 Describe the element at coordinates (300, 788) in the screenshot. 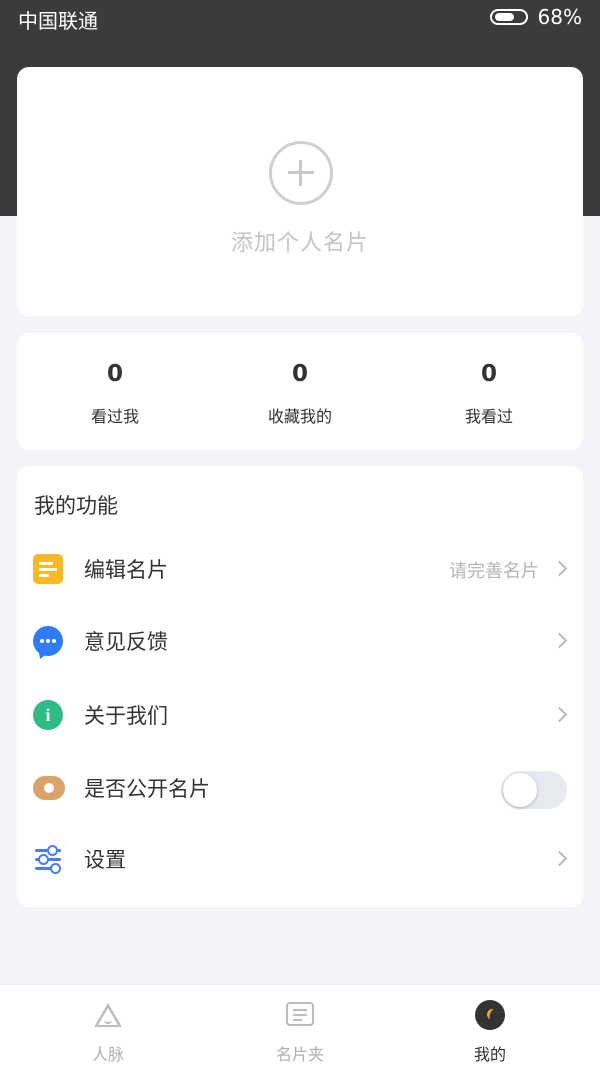

I see `menu-item-public-card: 是否公开名片` at that location.